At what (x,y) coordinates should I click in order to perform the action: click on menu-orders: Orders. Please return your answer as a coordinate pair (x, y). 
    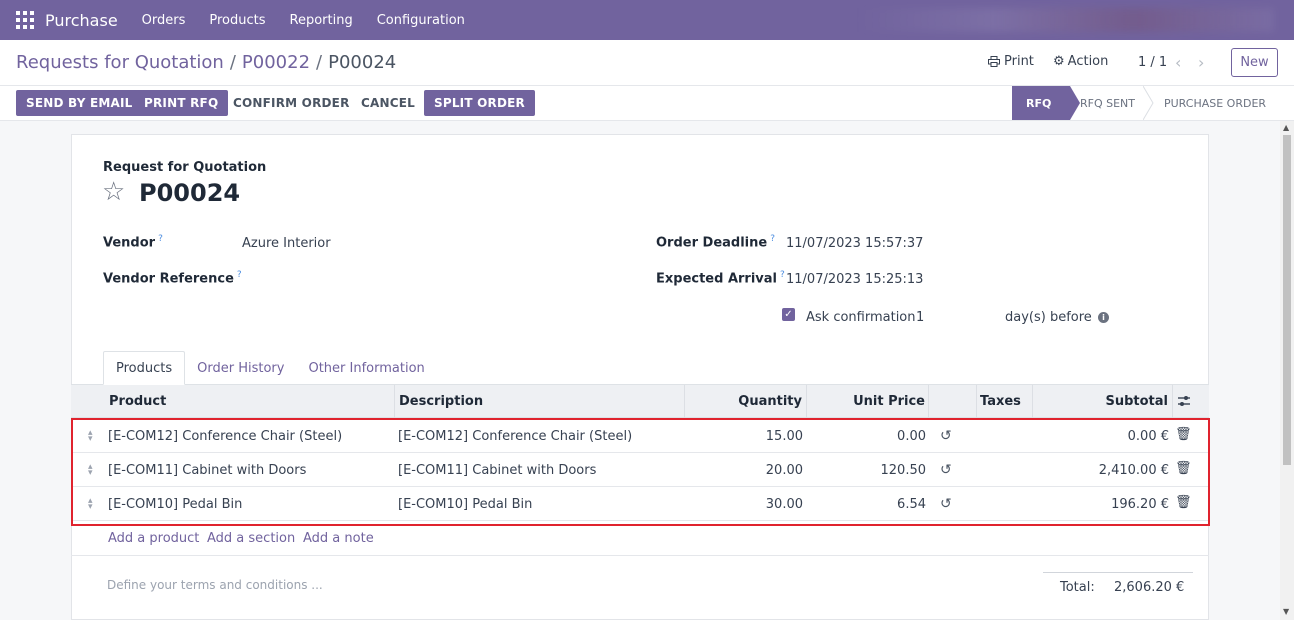
    Looking at the image, I should click on (164, 20).